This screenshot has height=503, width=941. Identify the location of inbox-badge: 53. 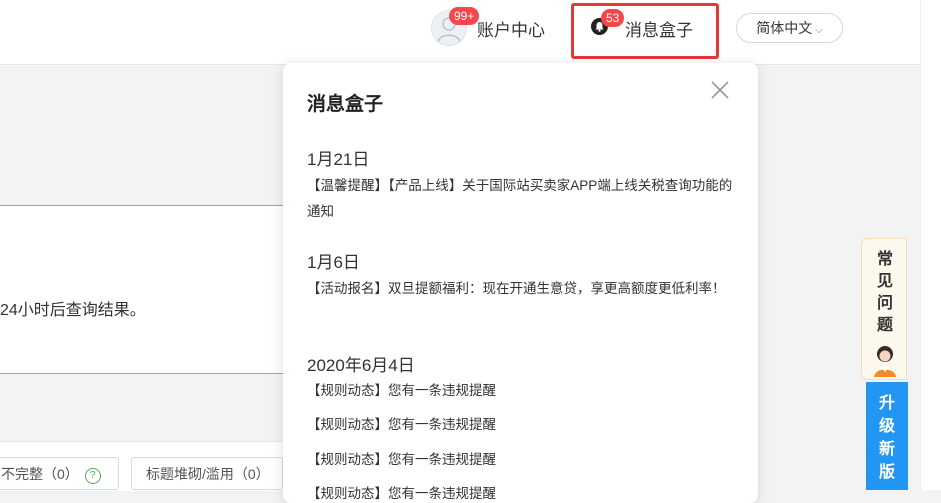
(613, 18).